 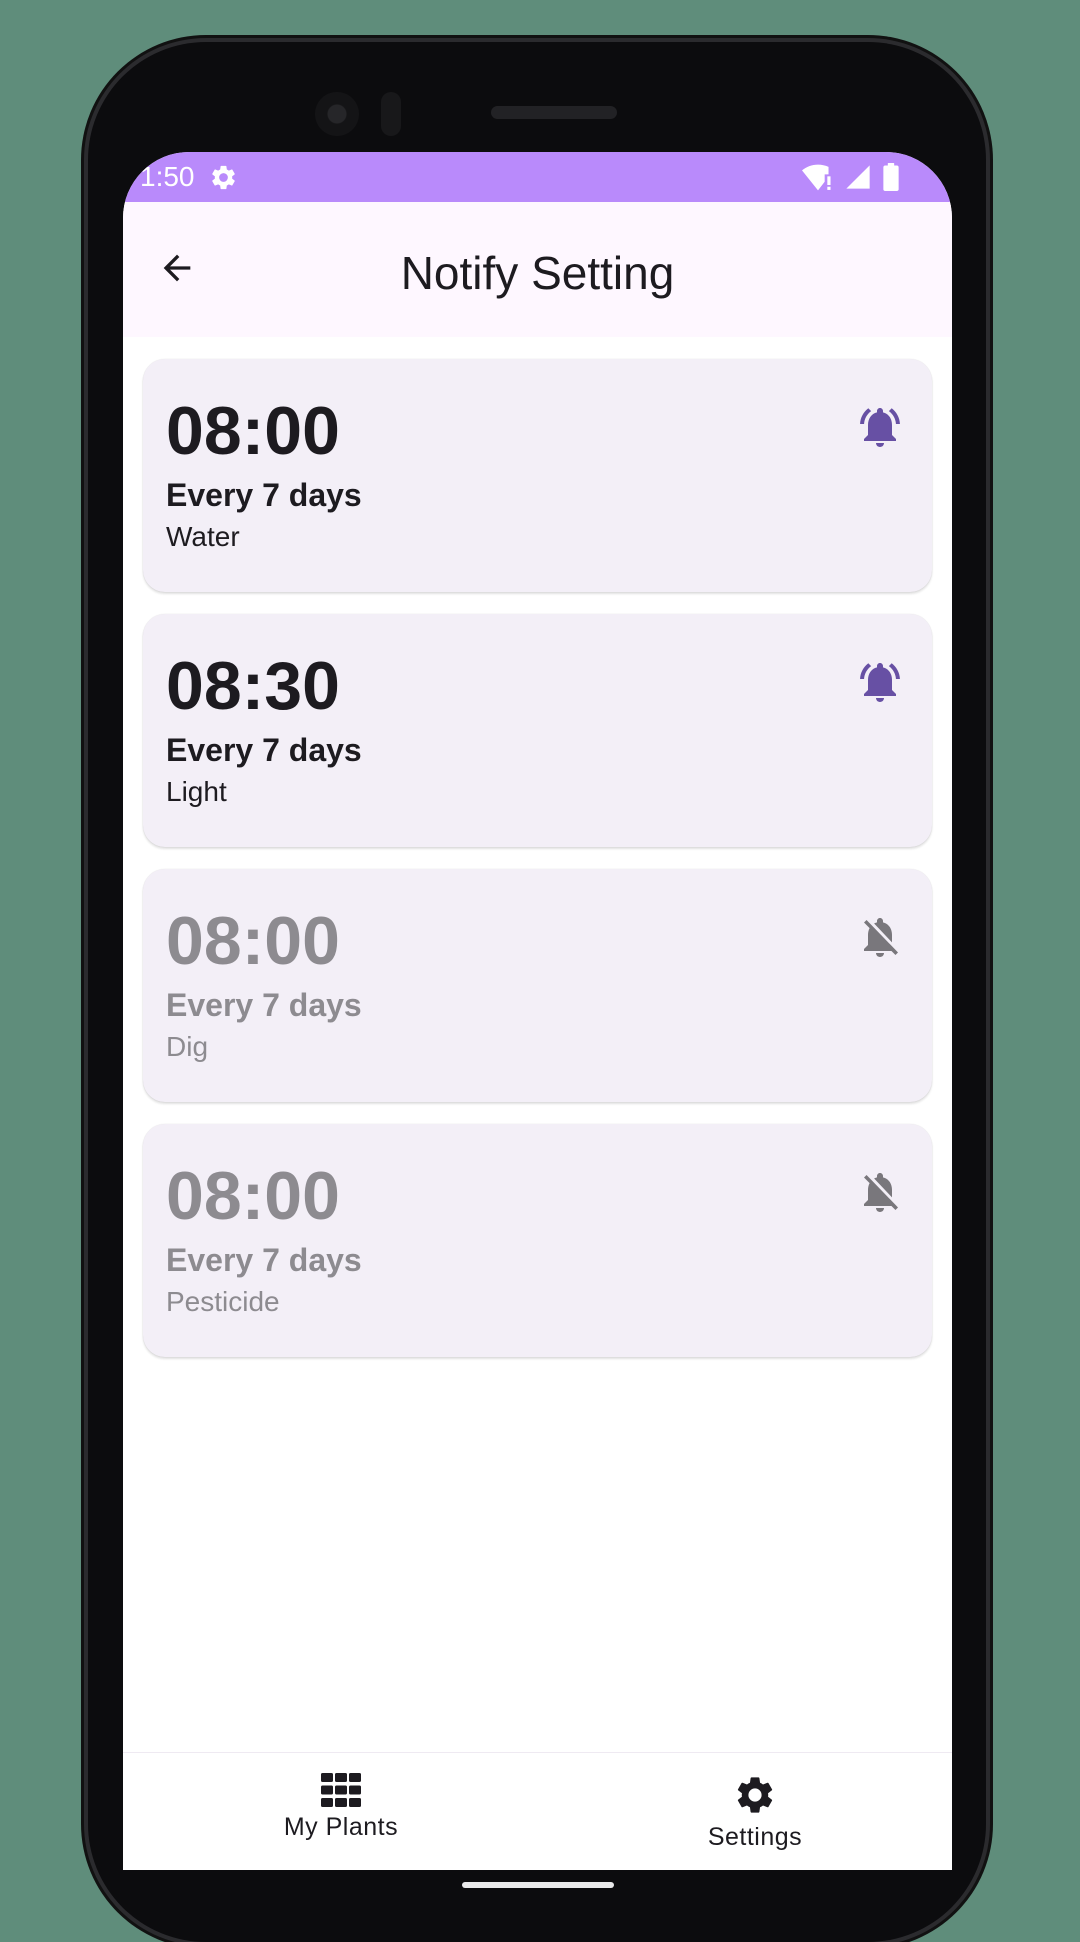 I want to click on wifi-icon, so click(x=818, y=179).